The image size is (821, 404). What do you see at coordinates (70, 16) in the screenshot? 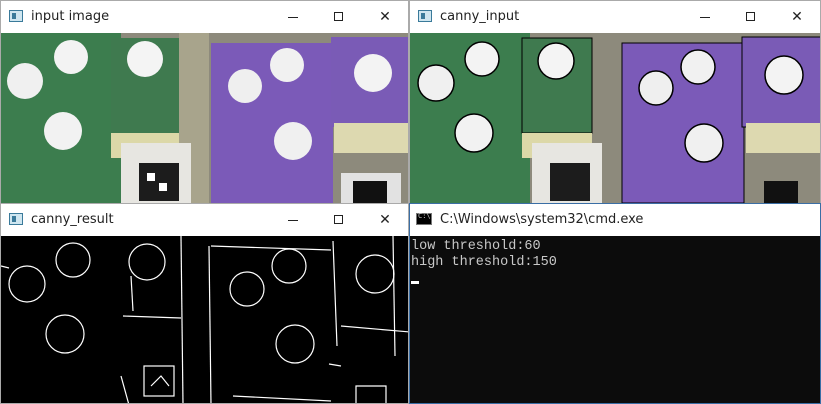
I see `window-title: input image` at bounding box center [70, 16].